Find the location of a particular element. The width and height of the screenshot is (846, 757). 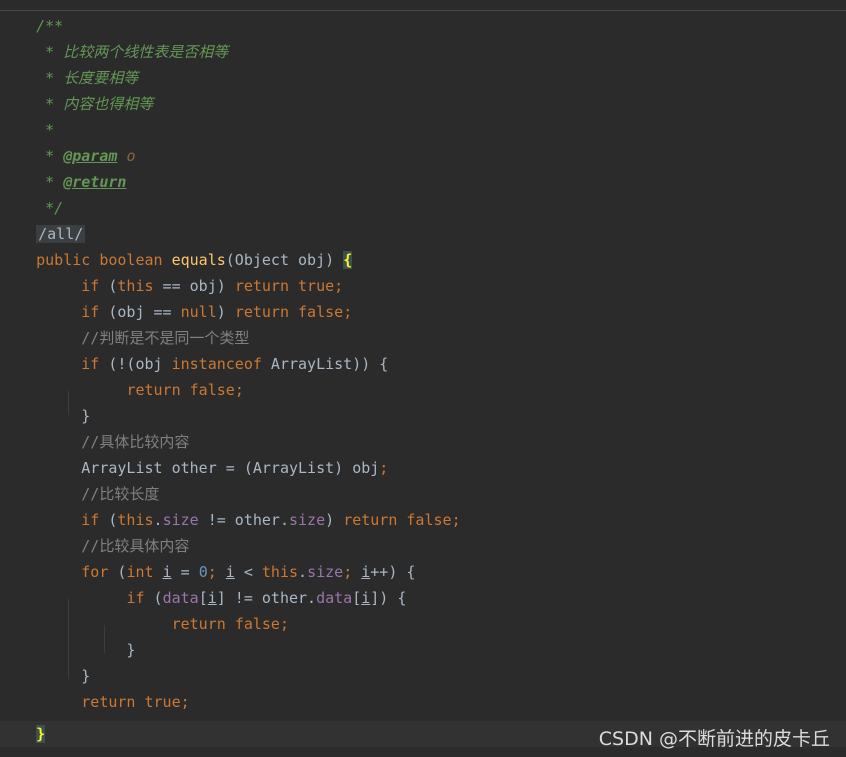

code-line: if (obj == null) return false; is located at coordinates (217, 312).